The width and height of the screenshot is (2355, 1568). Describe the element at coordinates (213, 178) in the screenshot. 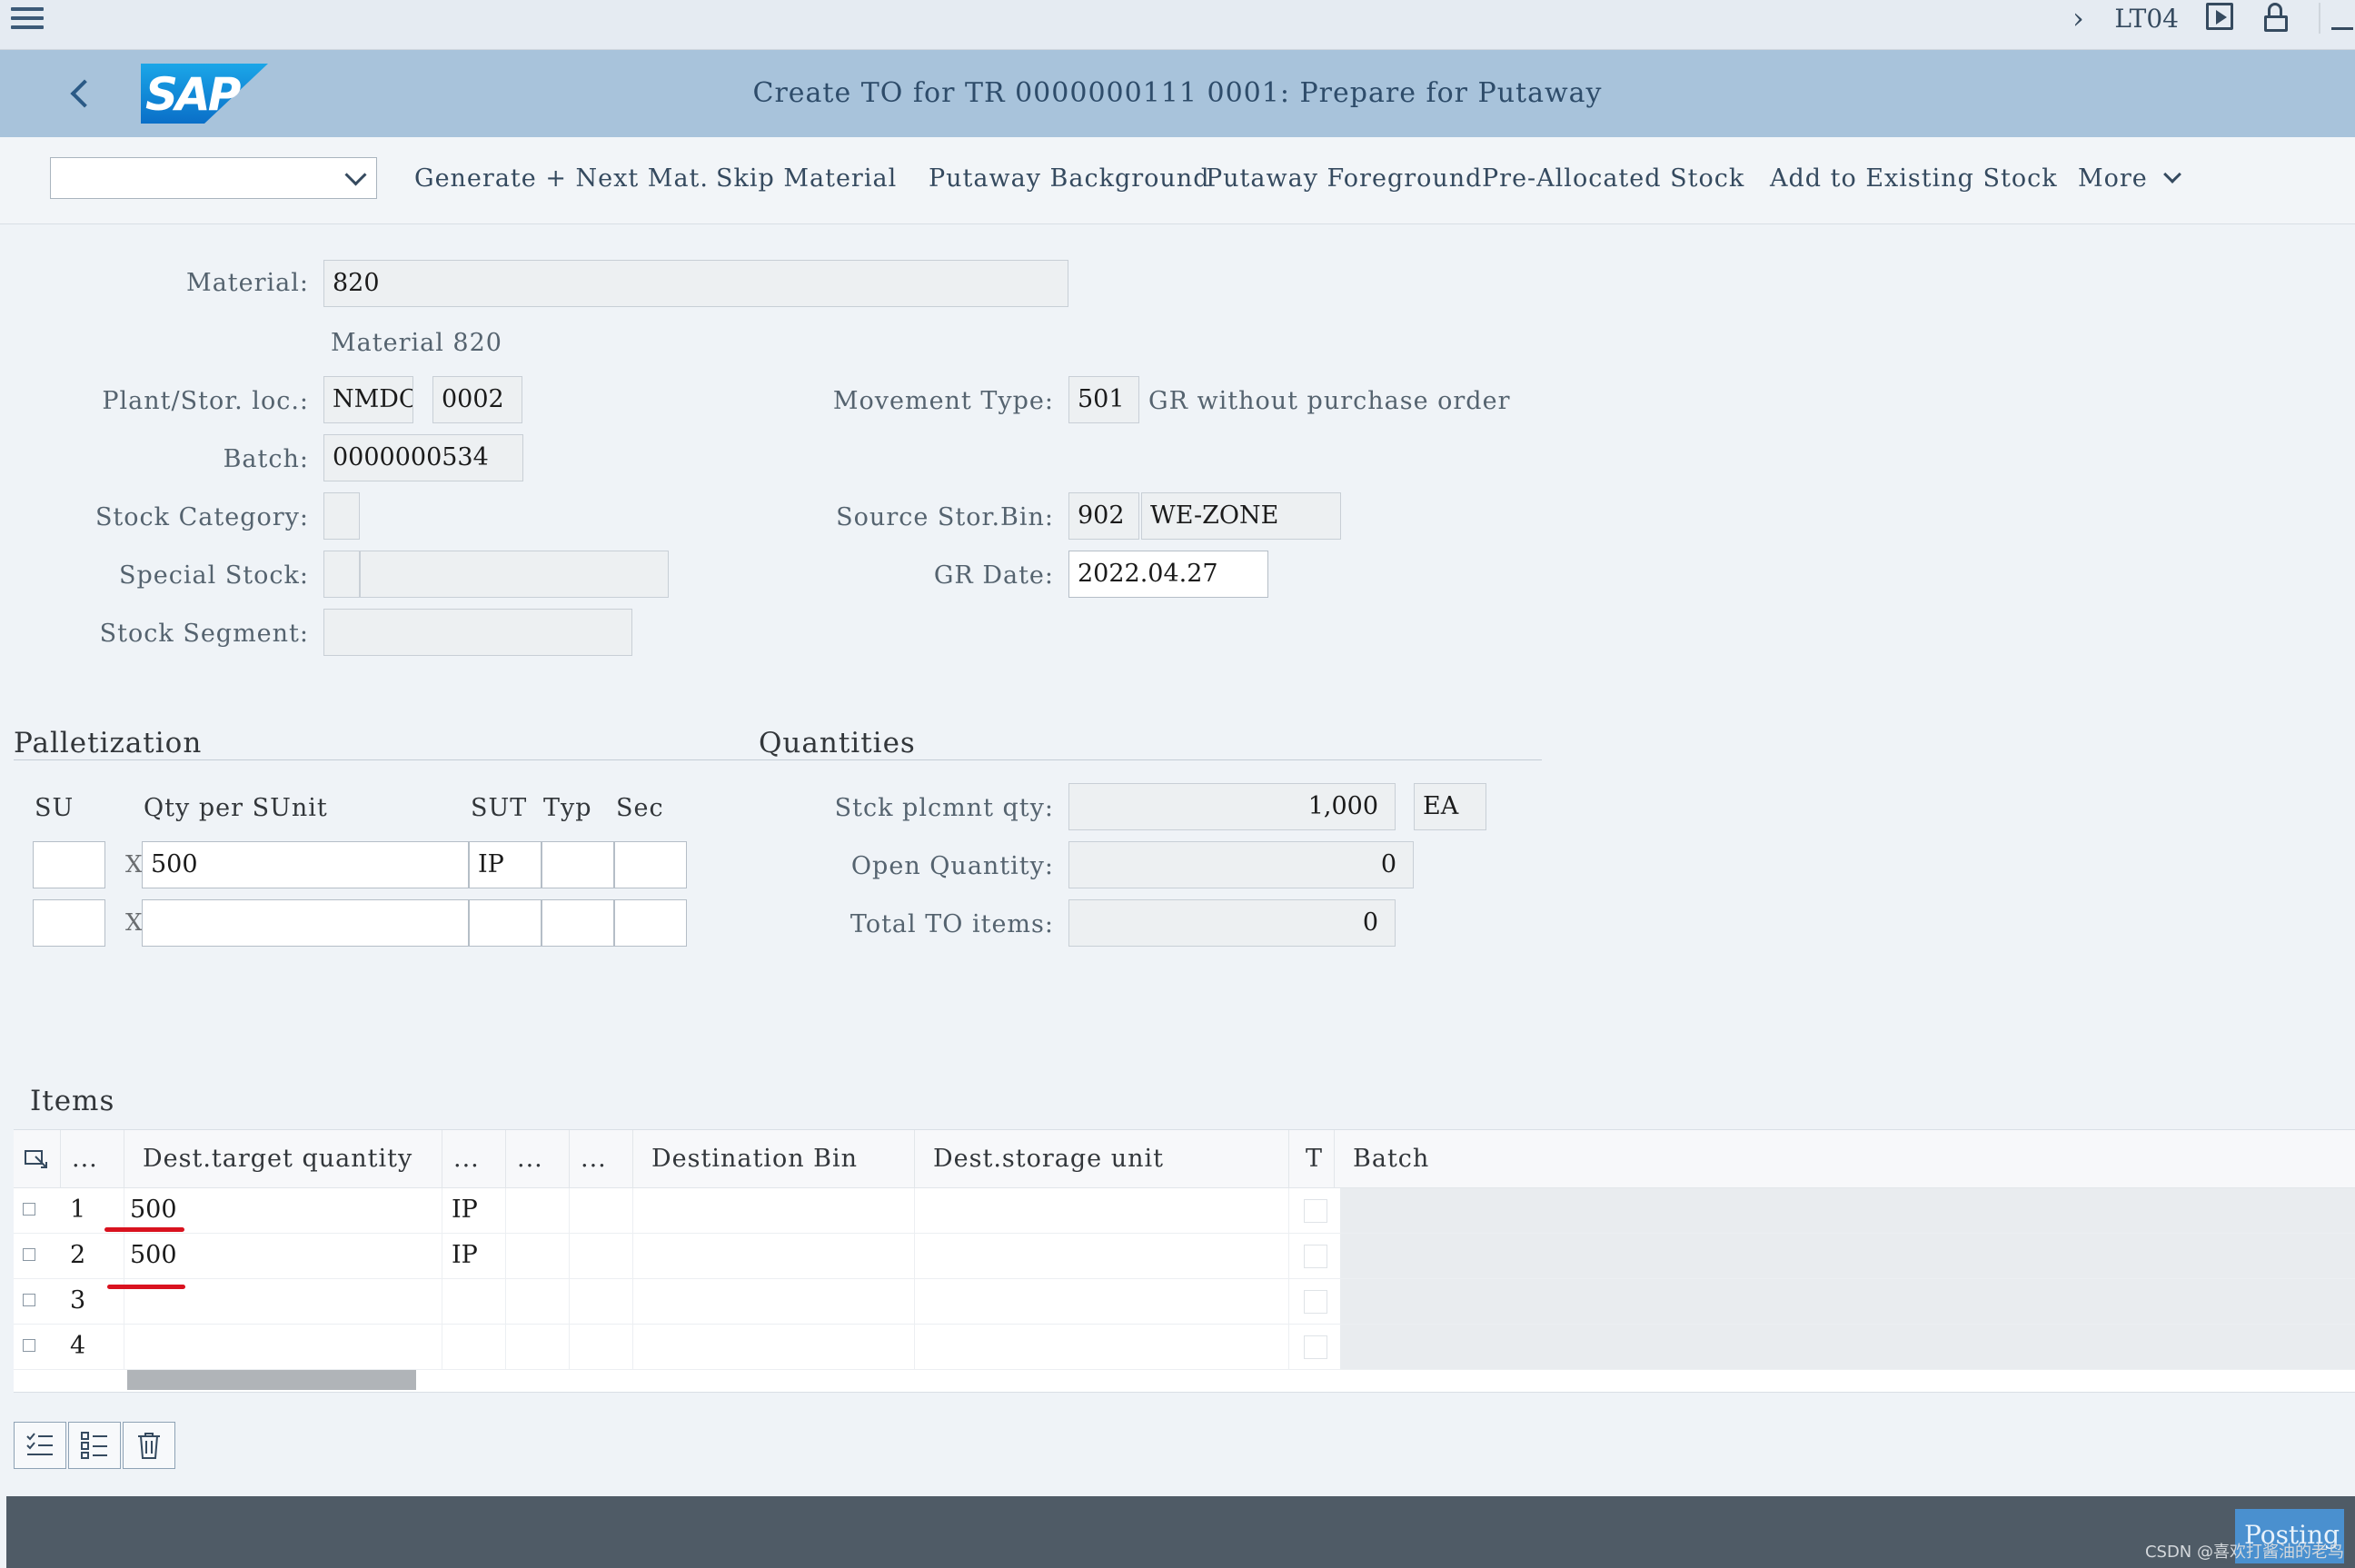

I see `variant-dropdown` at that location.